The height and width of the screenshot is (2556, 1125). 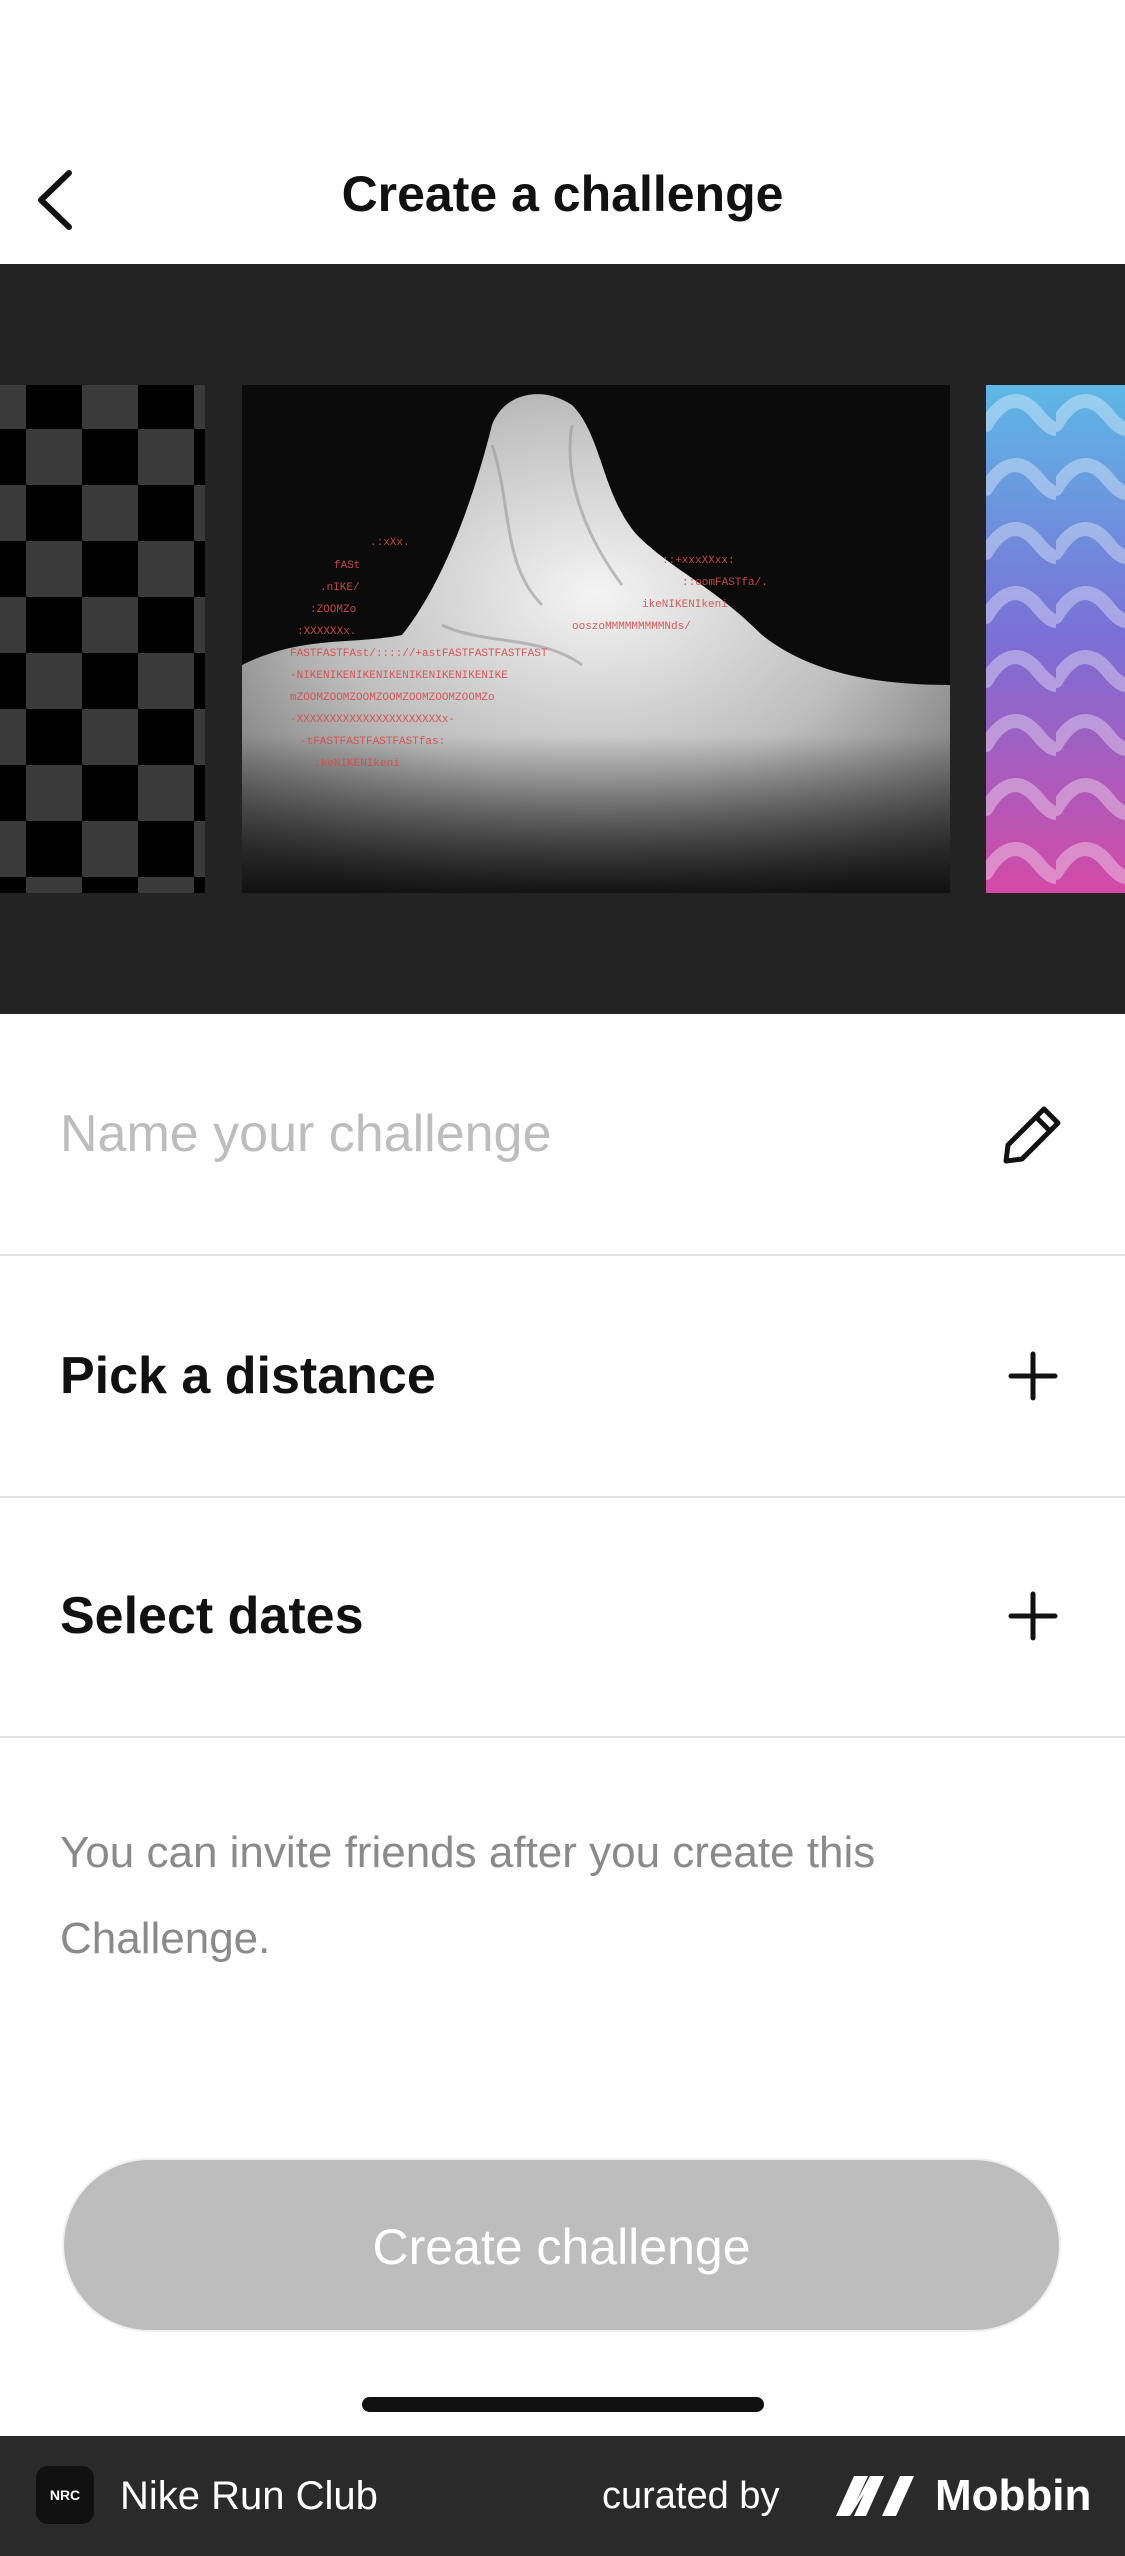 What do you see at coordinates (1013, 2495) in the screenshot?
I see `mobbin-brand-name: Mobbin` at bounding box center [1013, 2495].